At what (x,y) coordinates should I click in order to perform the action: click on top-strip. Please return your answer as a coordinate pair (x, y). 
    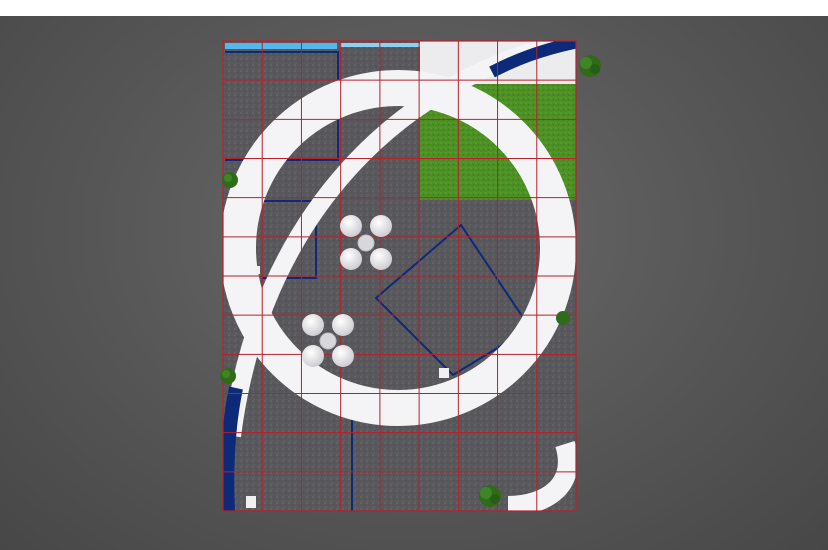
    Looking at the image, I should click on (414, 8).